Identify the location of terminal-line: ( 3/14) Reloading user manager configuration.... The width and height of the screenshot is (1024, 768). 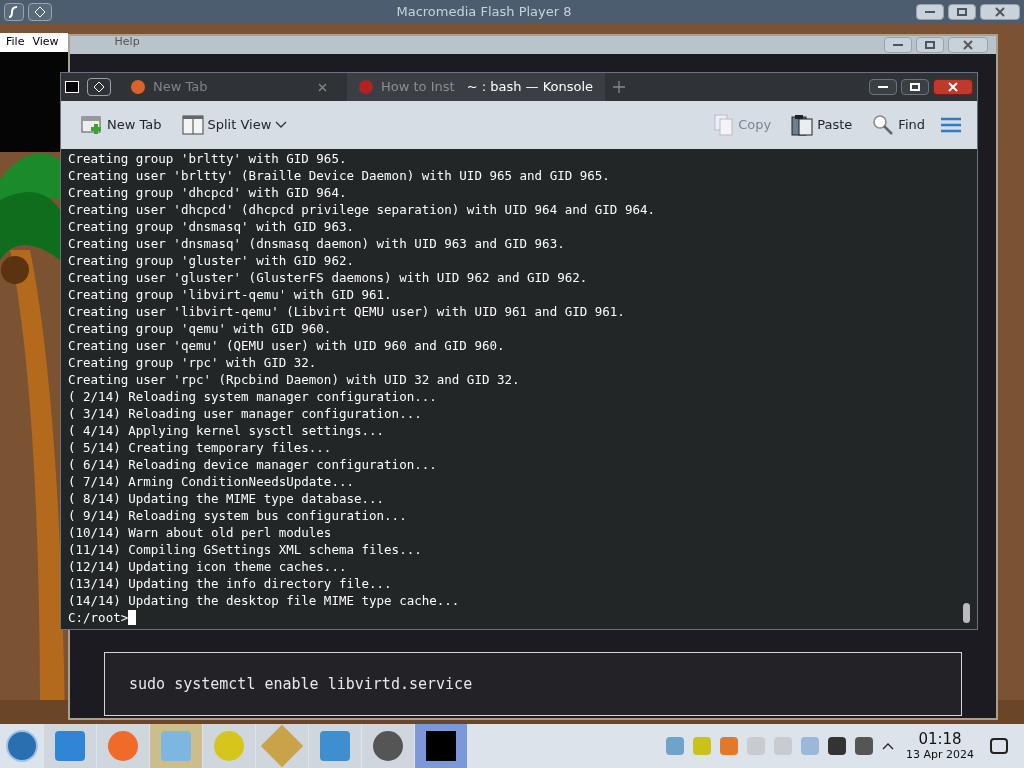
(245, 413).